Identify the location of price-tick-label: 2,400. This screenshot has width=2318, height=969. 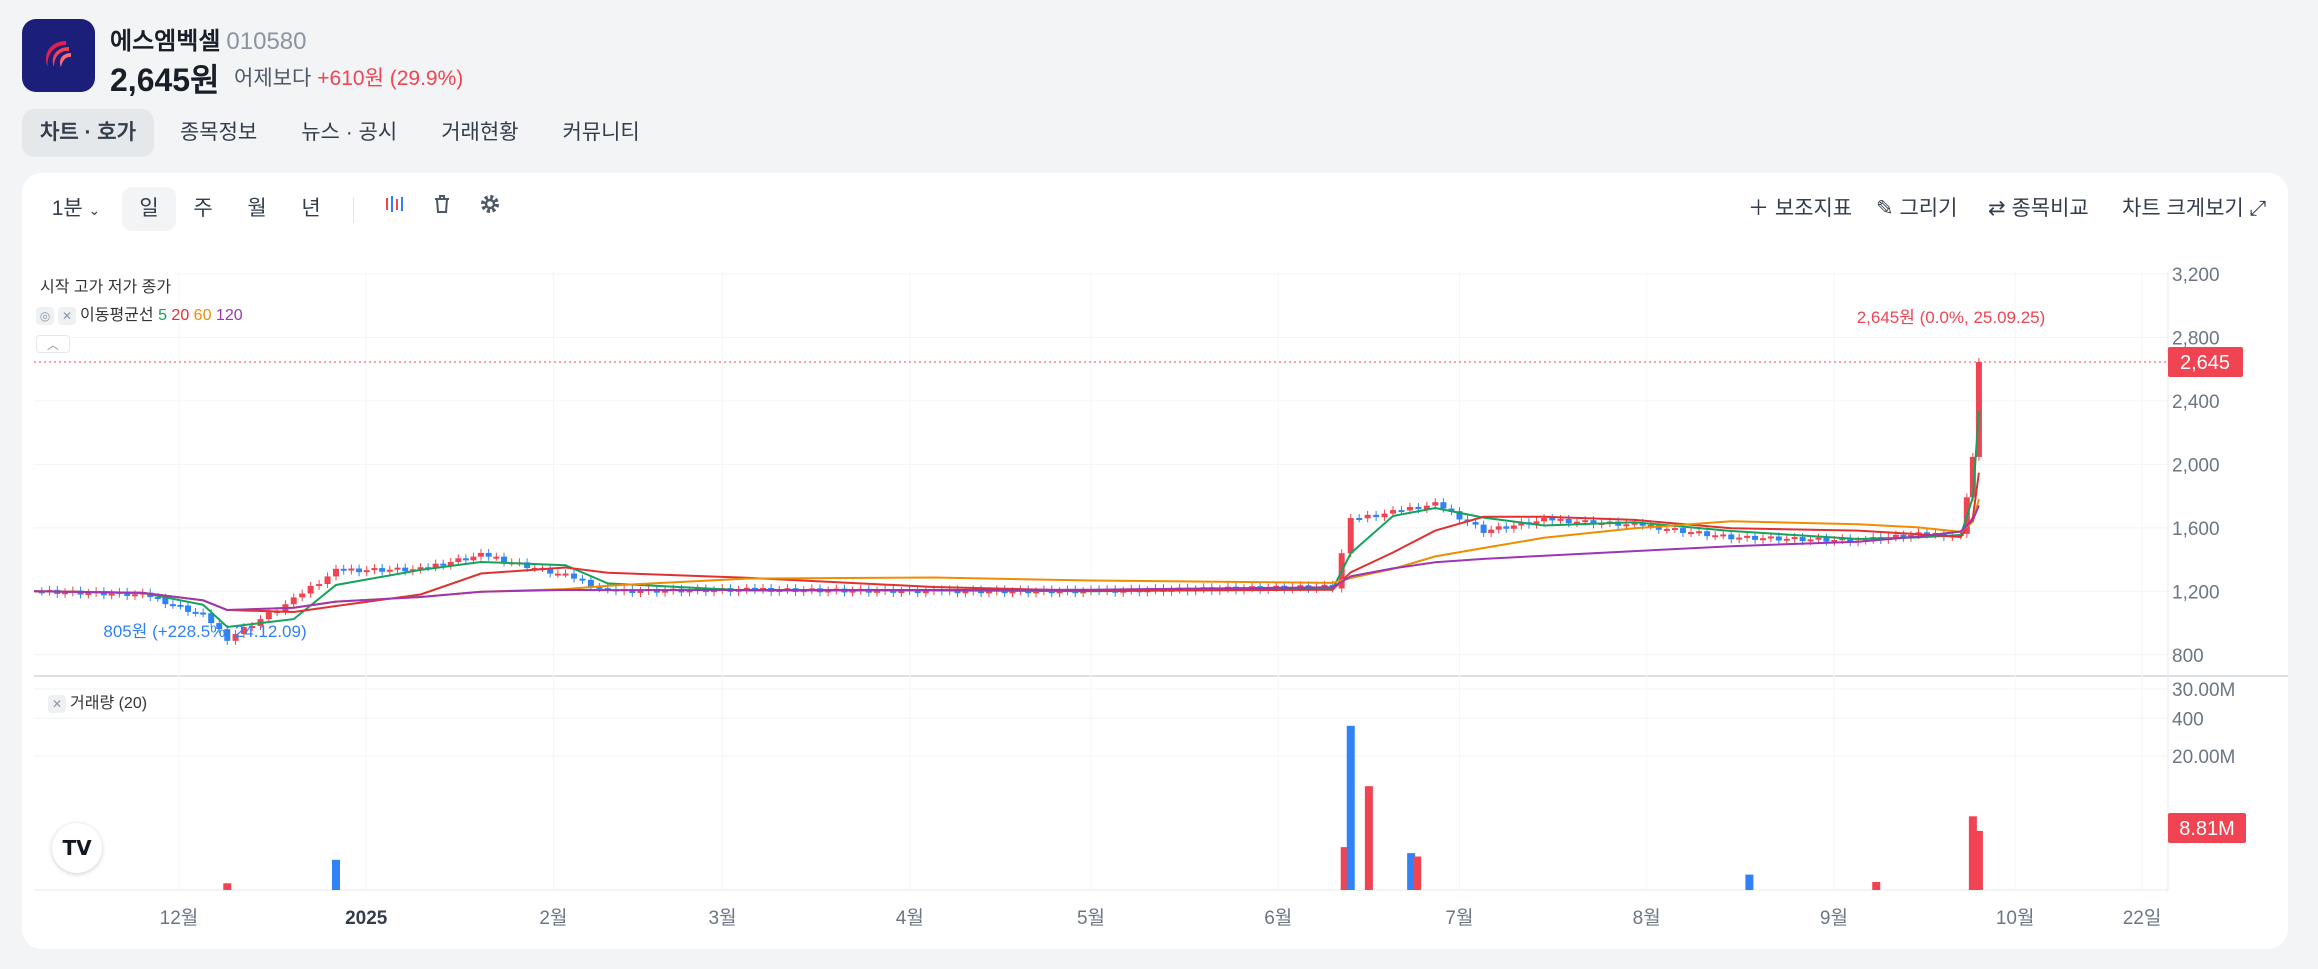
(2196, 402).